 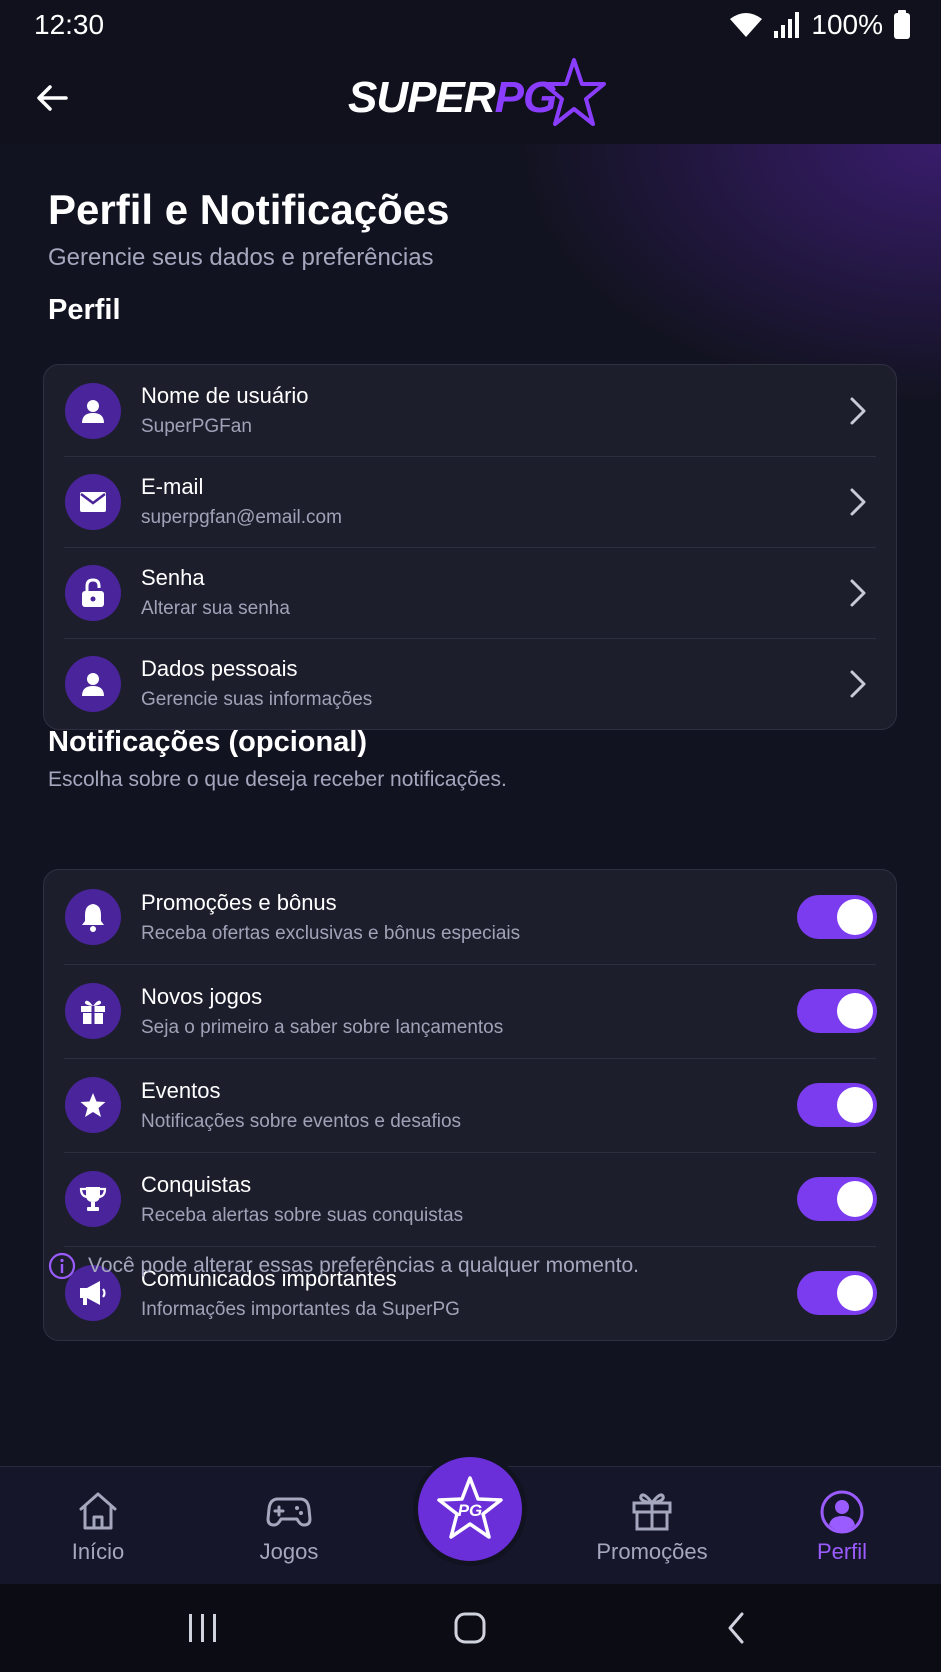 I want to click on system-navigation-bar, so click(x=470, y=1628).